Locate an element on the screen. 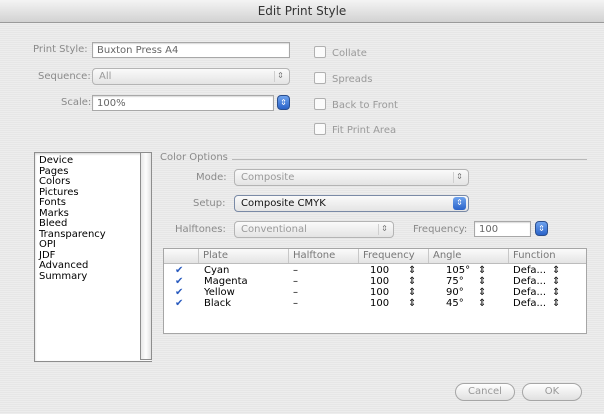  header-halftone: Halftone is located at coordinates (323, 256).